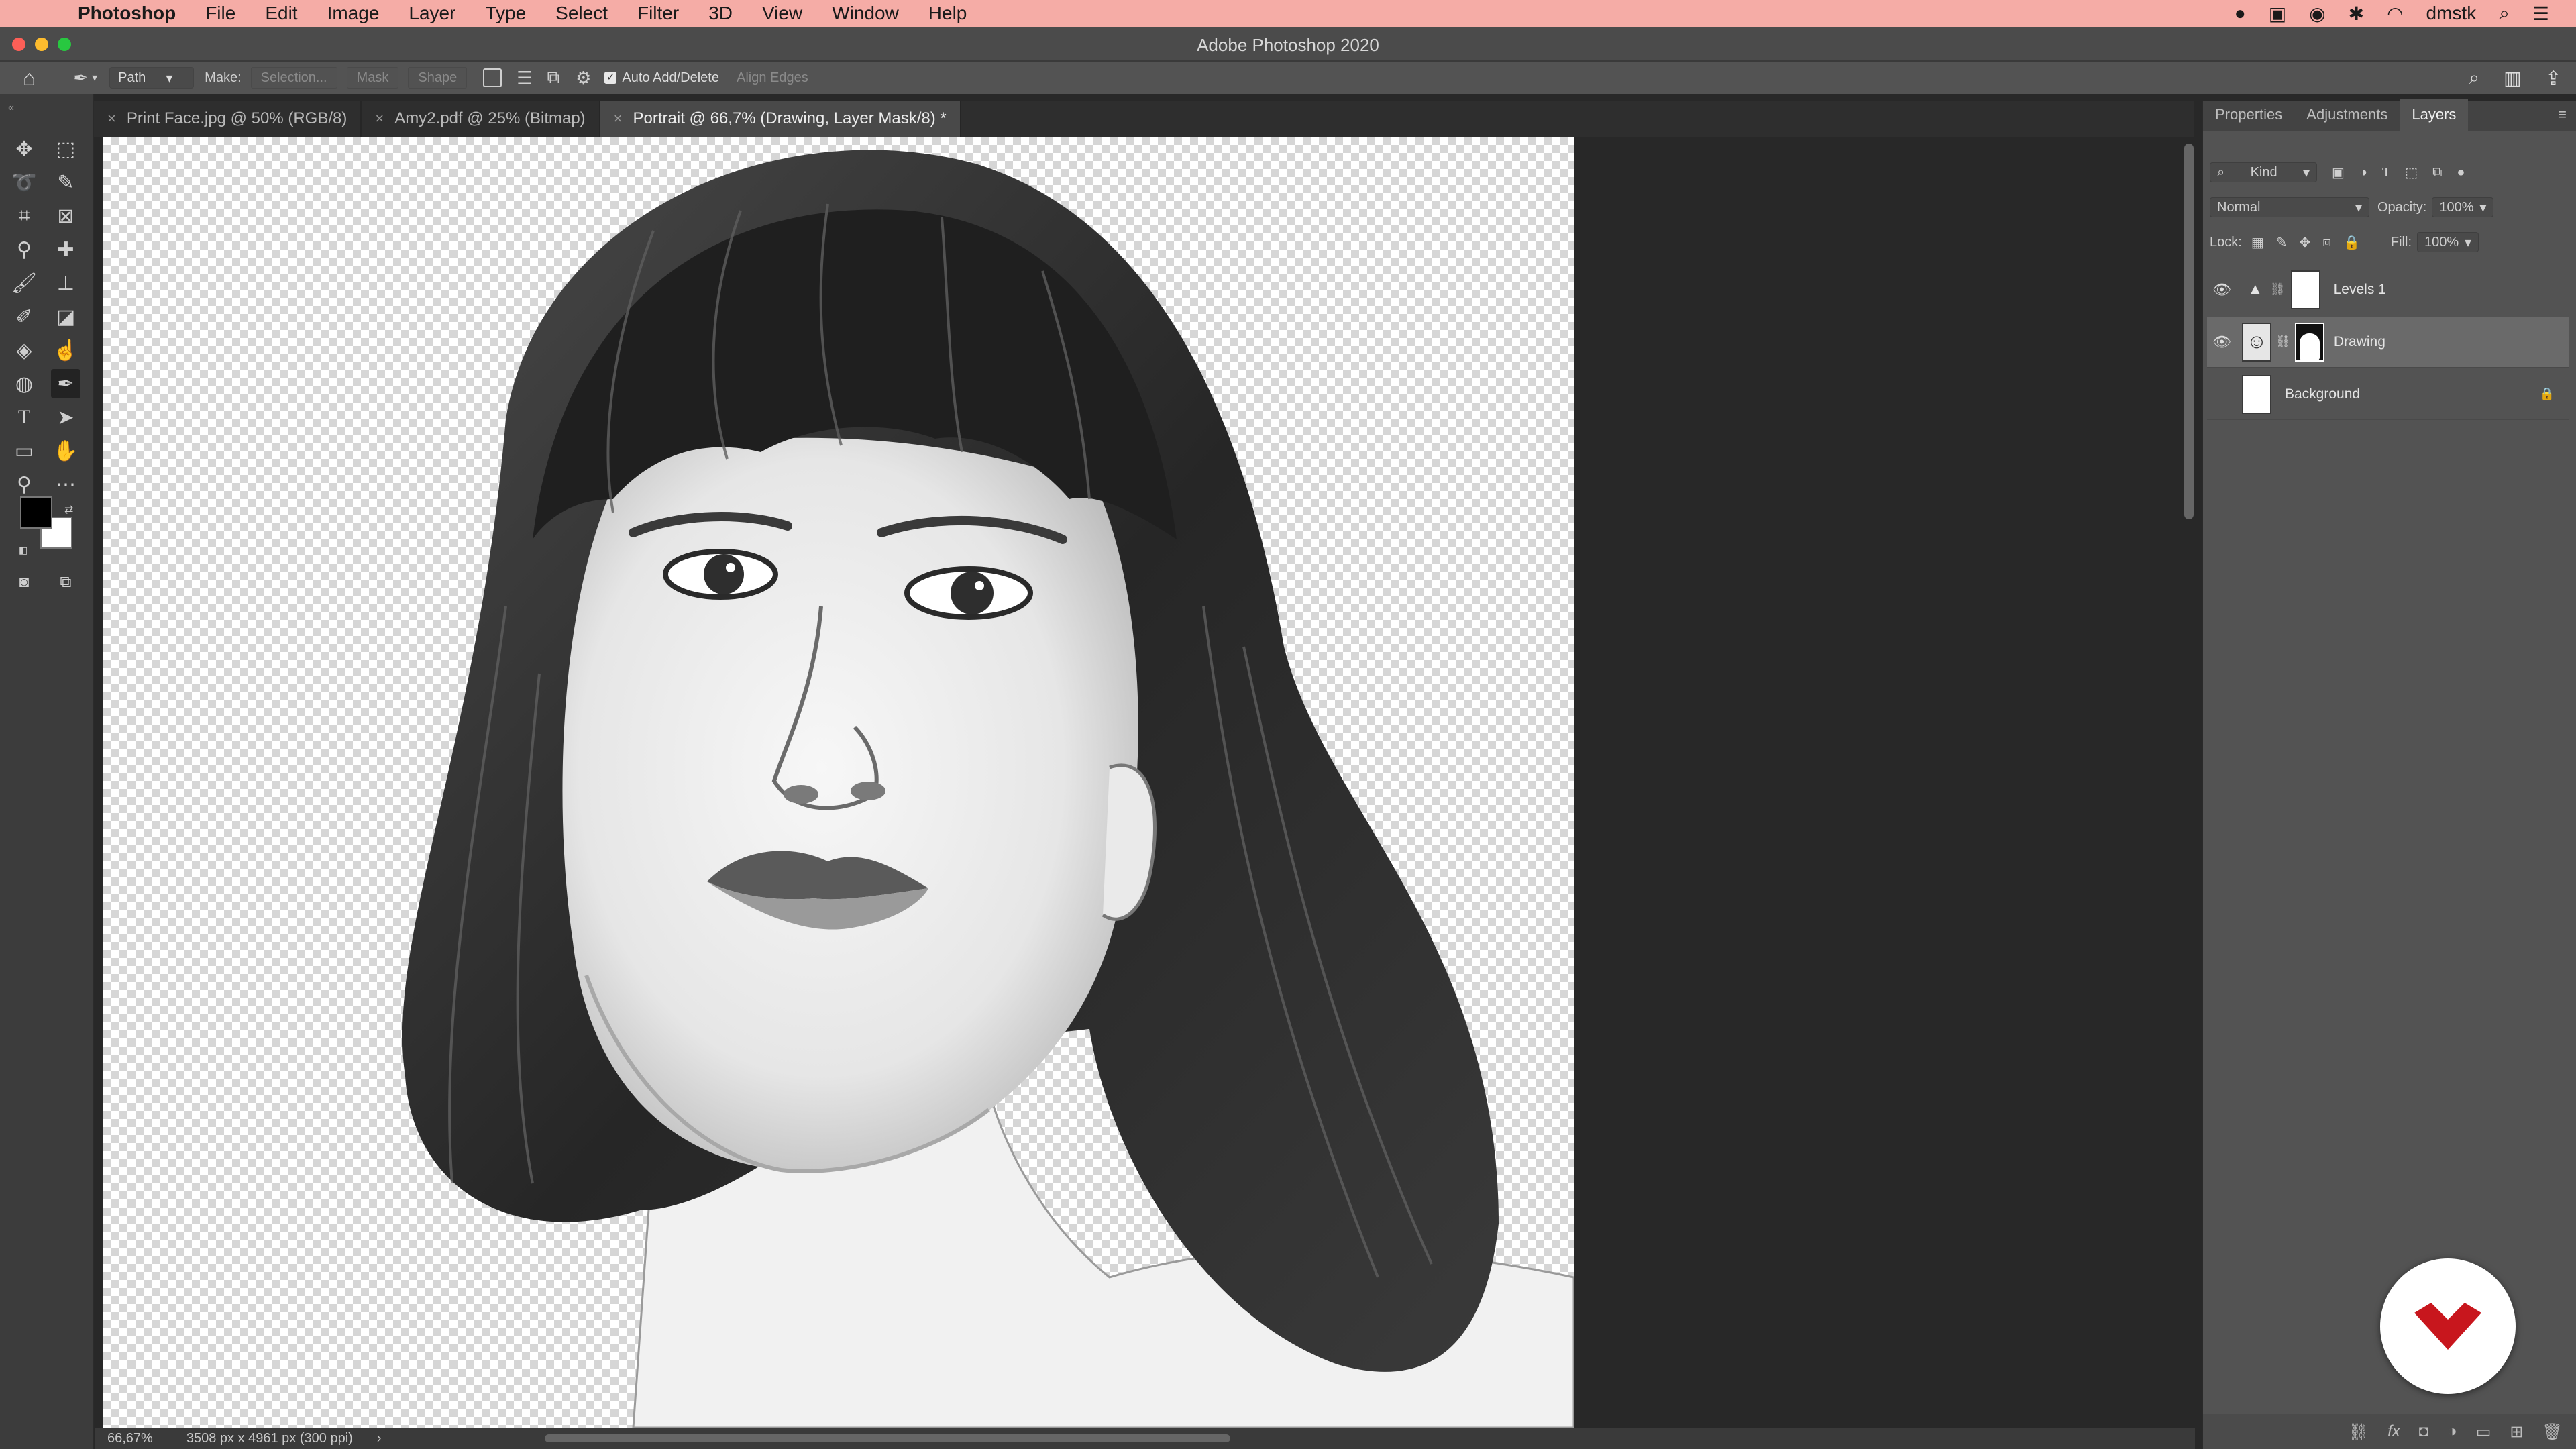 The image size is (2576, 1449). What do you see at coordinates (379, 1438) in the screenshot?
I see `status-menu-arrow: ›` at bounding box center [379, 1438].